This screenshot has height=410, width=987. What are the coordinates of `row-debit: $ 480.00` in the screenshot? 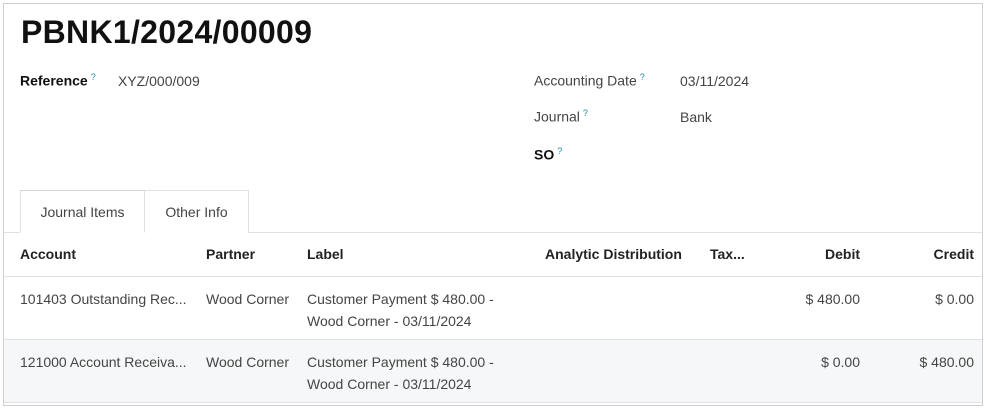 It's located at (833, 299).